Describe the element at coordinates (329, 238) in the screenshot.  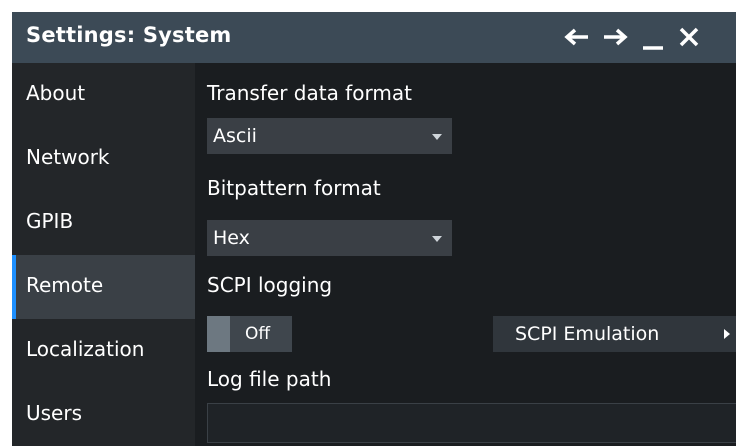
I see `bitpattern-format-dropdown: Hex` at that location.